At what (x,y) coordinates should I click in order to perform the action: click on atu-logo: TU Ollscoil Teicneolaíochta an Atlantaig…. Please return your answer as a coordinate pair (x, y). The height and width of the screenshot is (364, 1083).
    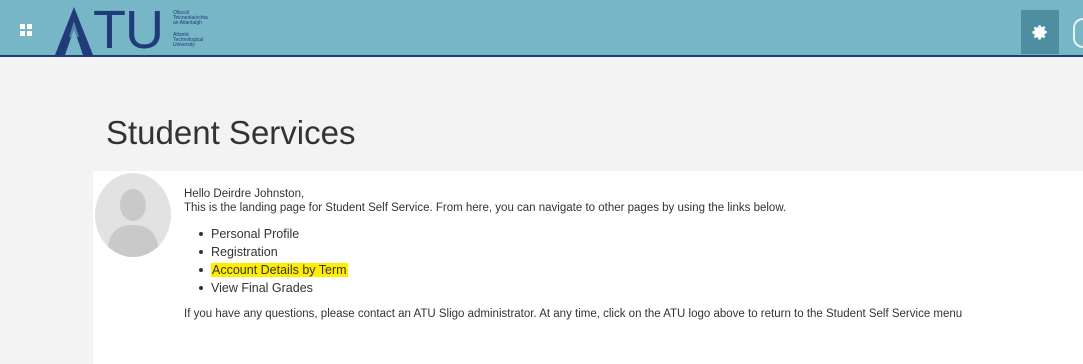
    Looking at the image, I should click on (138, 30).